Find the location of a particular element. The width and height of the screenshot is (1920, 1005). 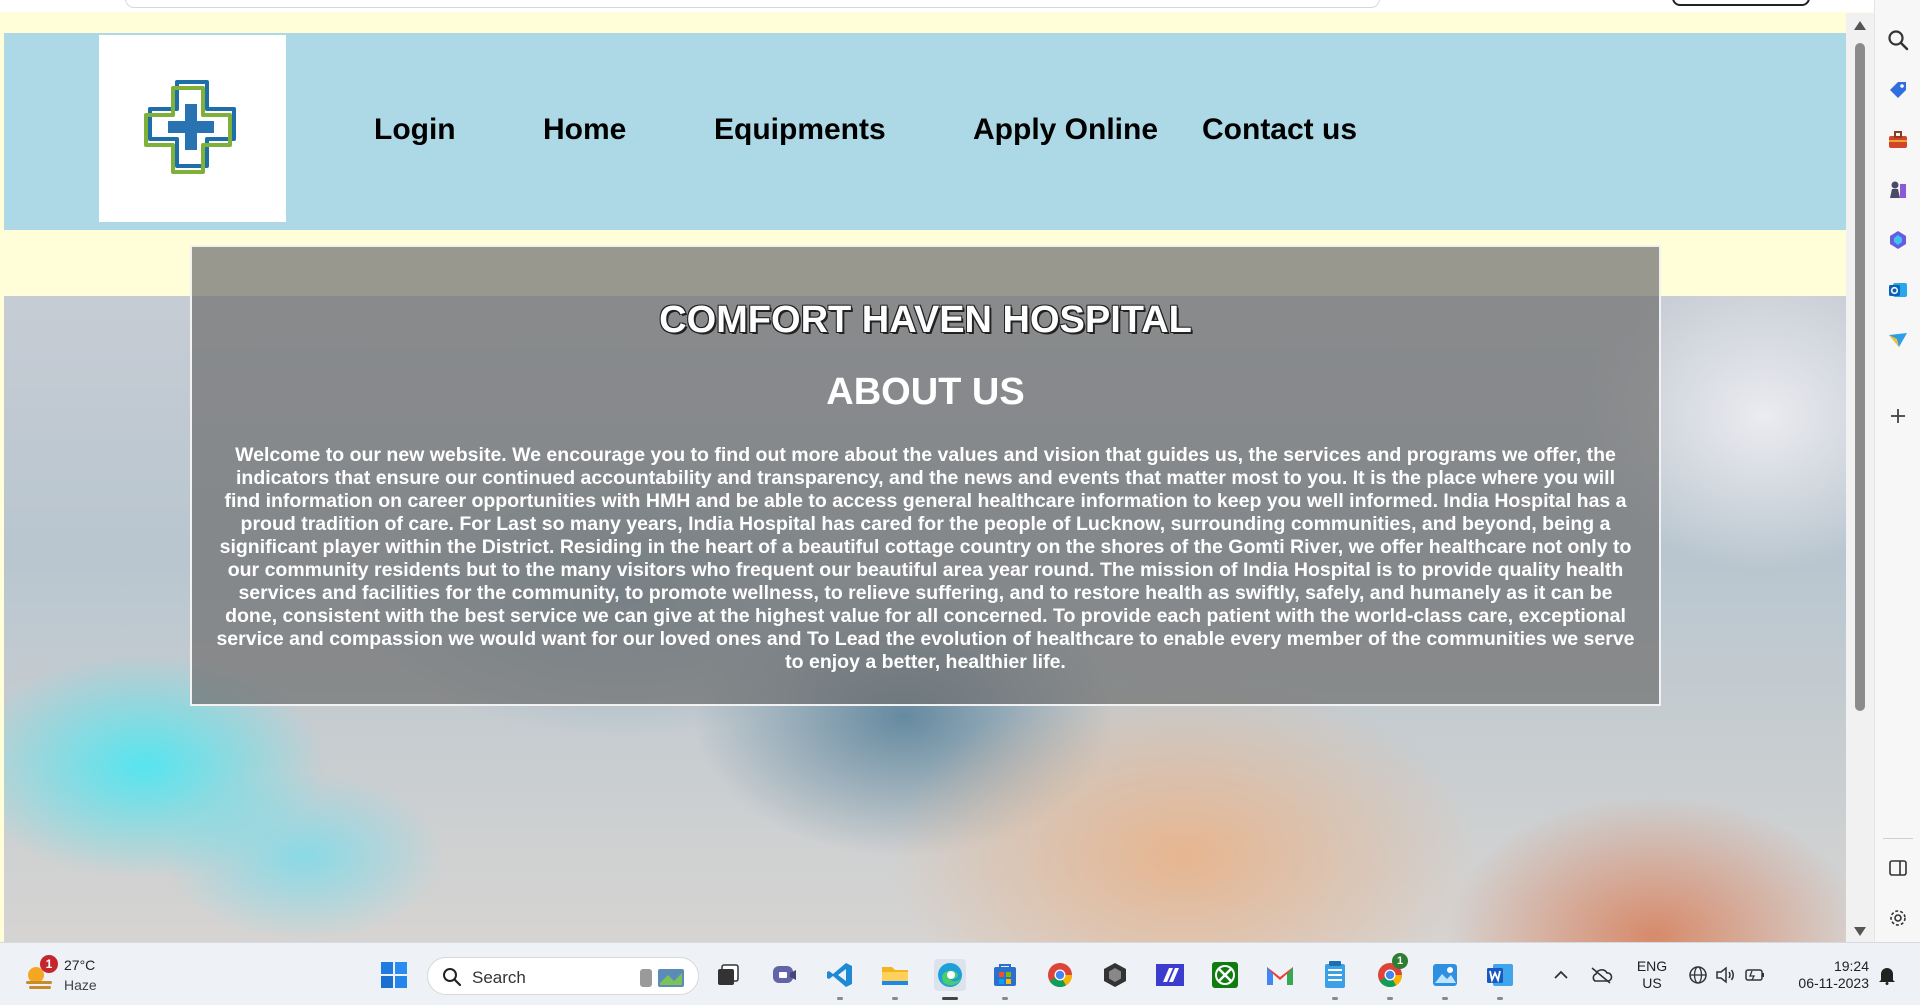

file-explorer-icon is located at coordinates (895, 975).